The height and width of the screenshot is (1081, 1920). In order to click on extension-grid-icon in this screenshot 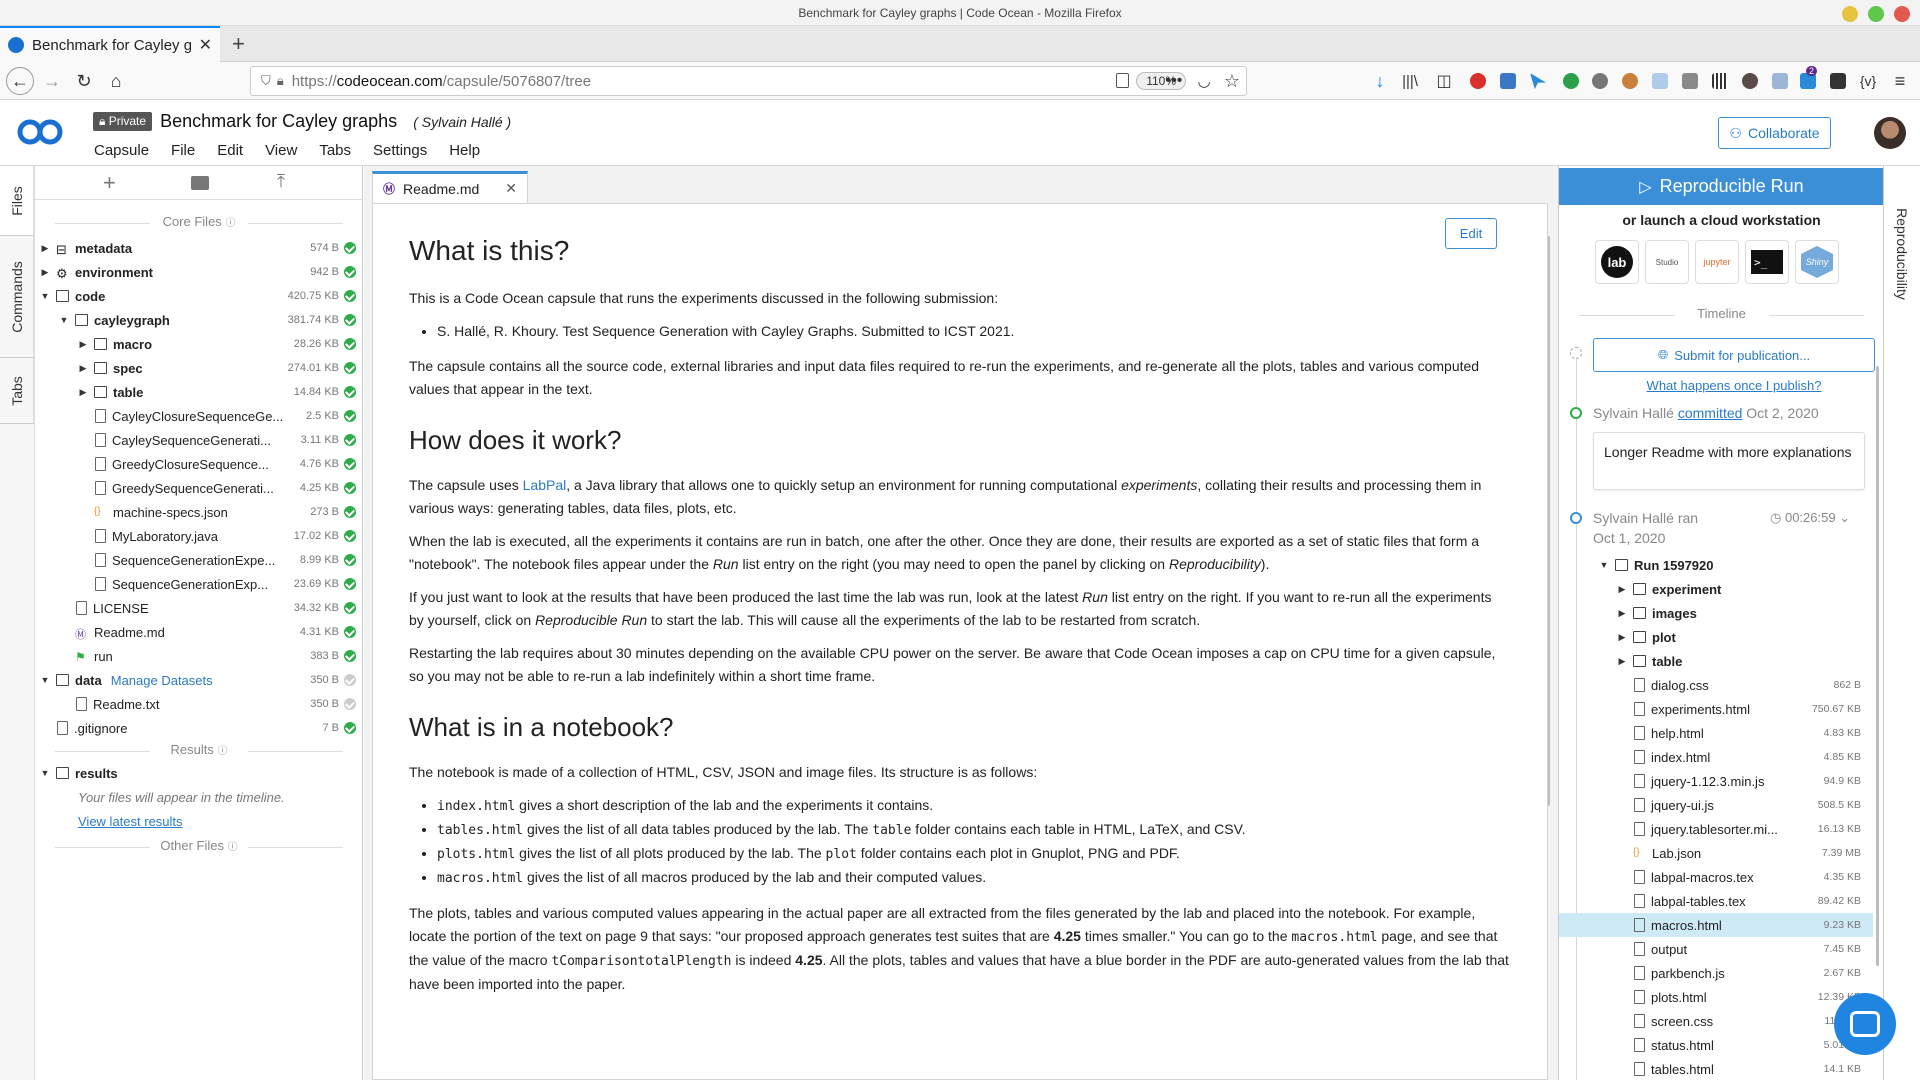, I will do `click(1780, 81)`.